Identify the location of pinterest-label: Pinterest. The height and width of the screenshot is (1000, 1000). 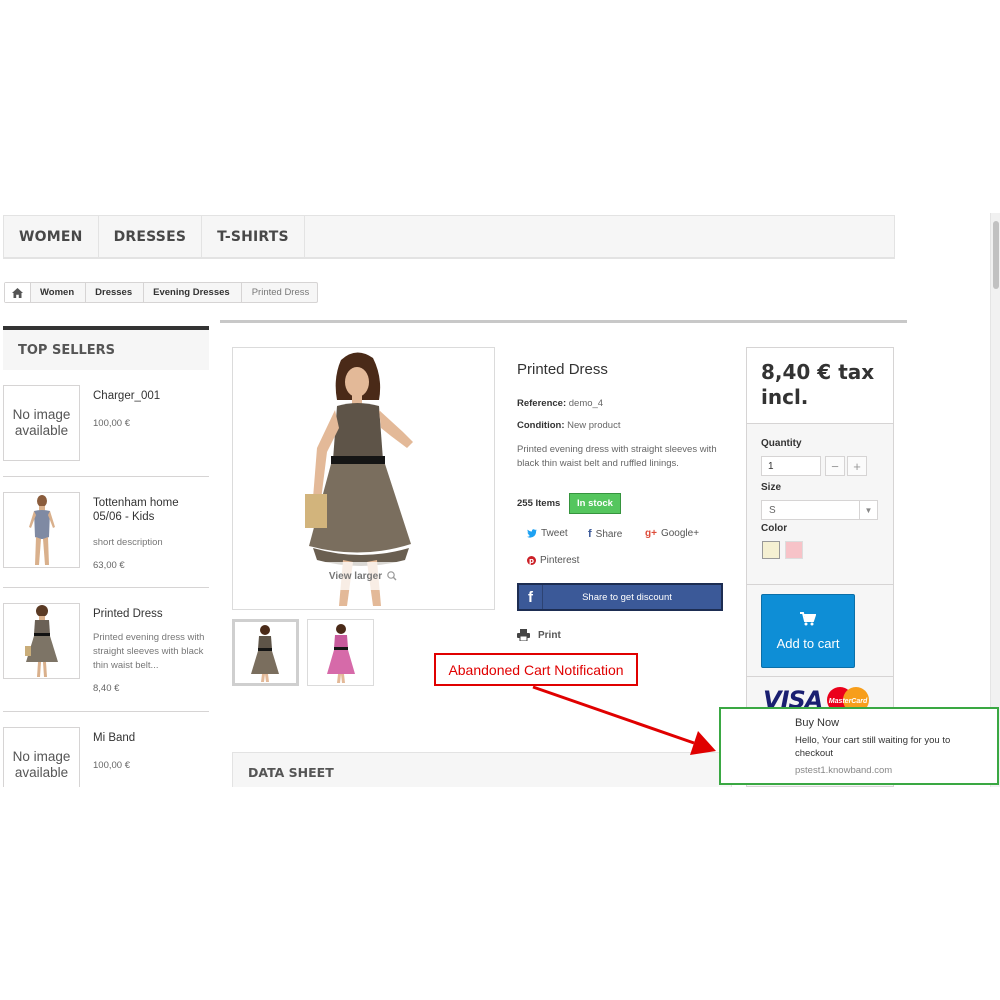
(560, 560).